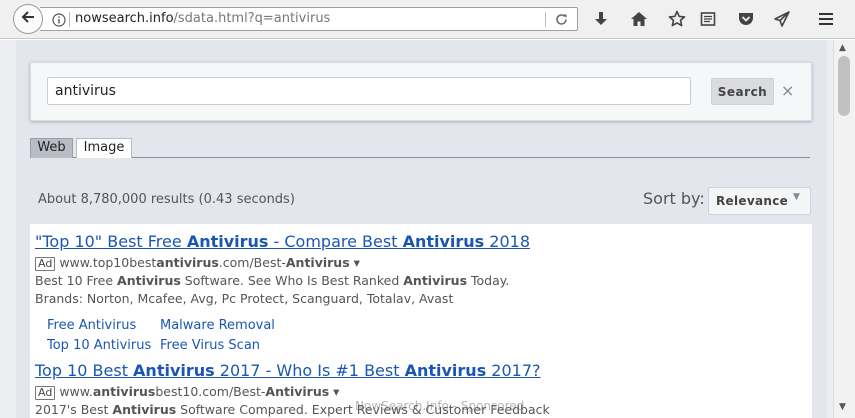 The image size is (855, 418). Describe the element at coordinates (742, 91) in the screenshot. I see `search-button: Search` at that location.